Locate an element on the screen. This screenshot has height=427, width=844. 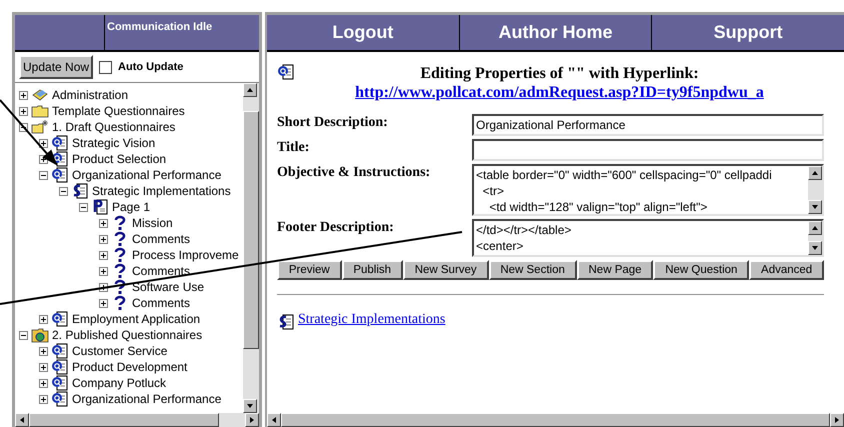
status-text: Communication Idle is located at coordinates (159, 27).